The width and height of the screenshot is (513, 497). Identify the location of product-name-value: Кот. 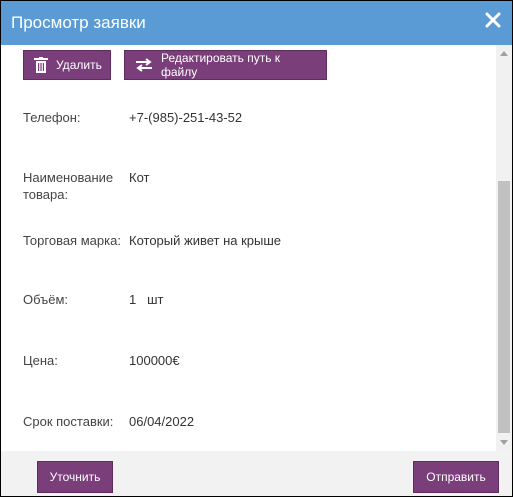
(139, 177).